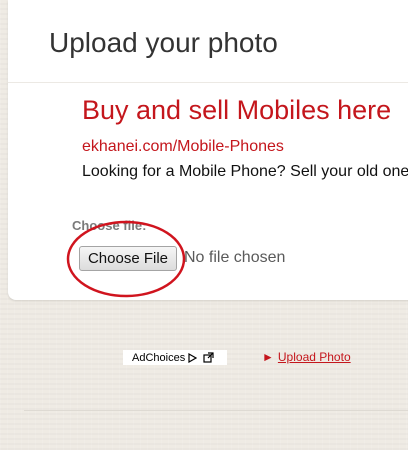  Describe the element at coordinates (163, 42) in the screenshot. I see `page-title: Upload your photo` at that location.